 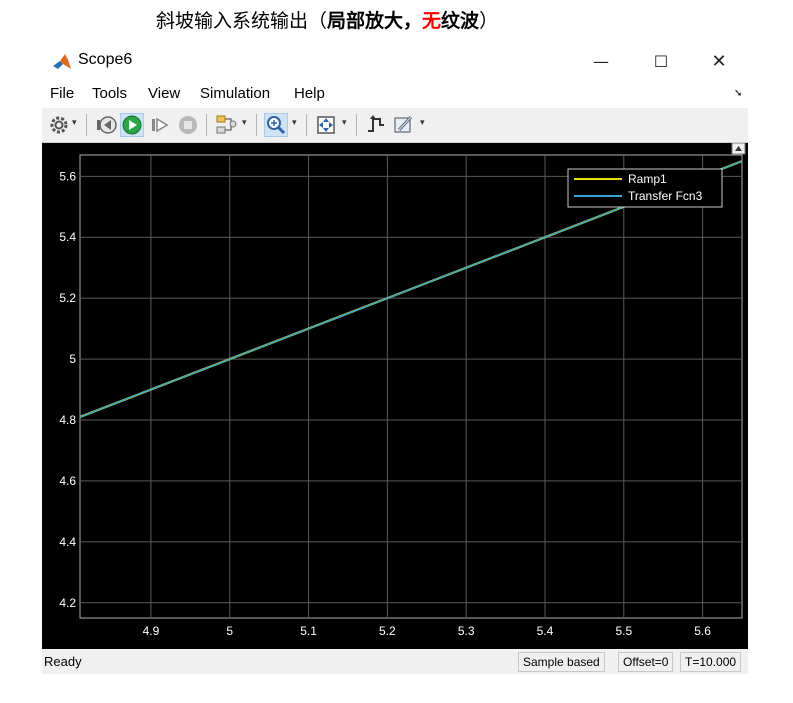 What do you see at coordinates (226, 125) in the screenshot?
I see `signal-highlight-icon` at bounding box center [226, 125].